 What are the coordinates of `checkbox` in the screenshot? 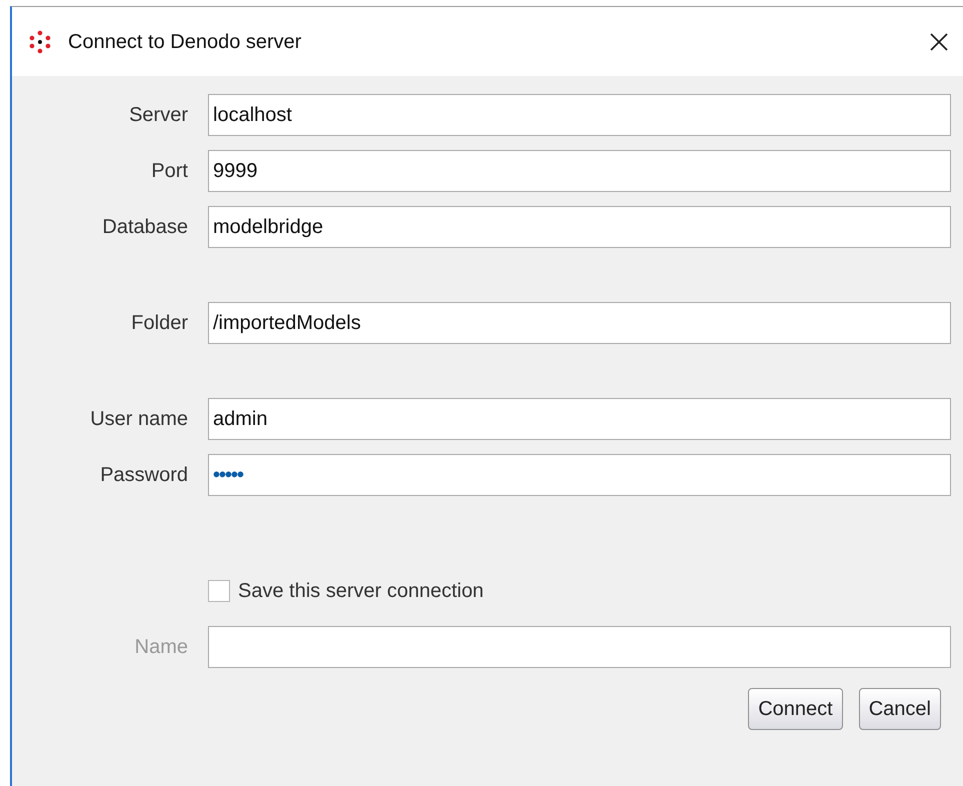 It's located at (219, 591).